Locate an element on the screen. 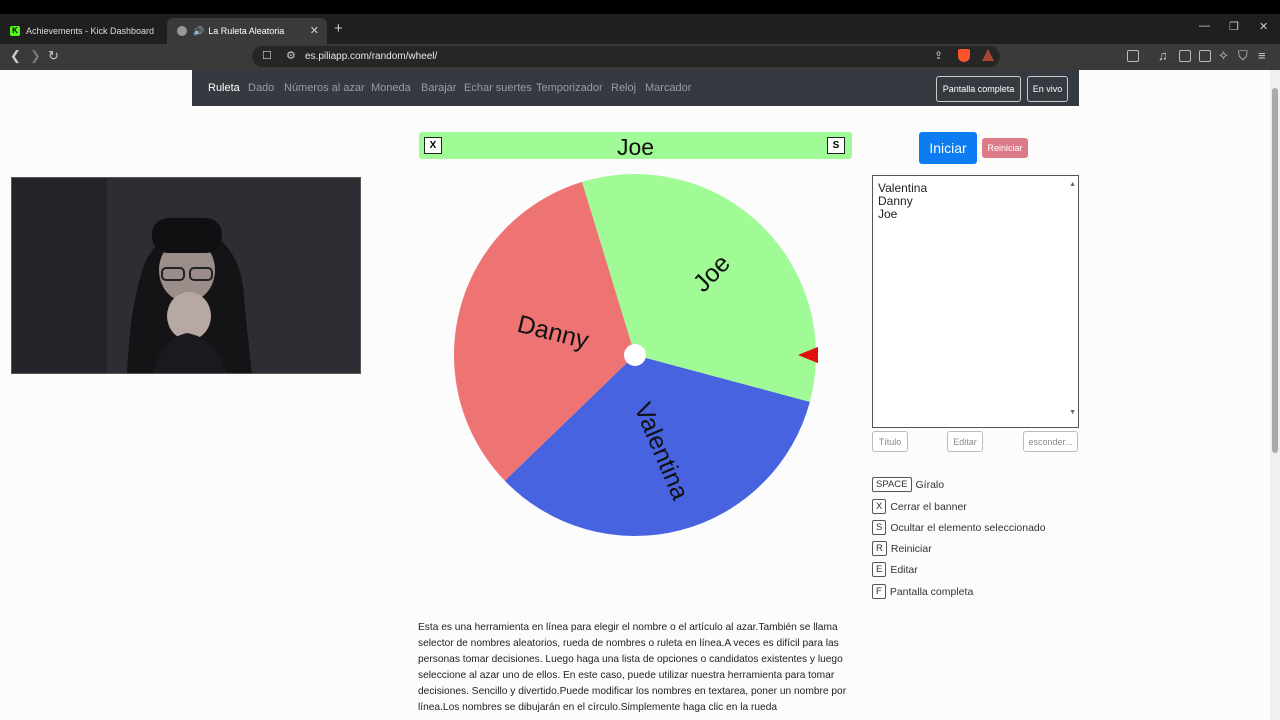  shortcut-x: X Cerrar el banner is located at coordinates (919, 506).